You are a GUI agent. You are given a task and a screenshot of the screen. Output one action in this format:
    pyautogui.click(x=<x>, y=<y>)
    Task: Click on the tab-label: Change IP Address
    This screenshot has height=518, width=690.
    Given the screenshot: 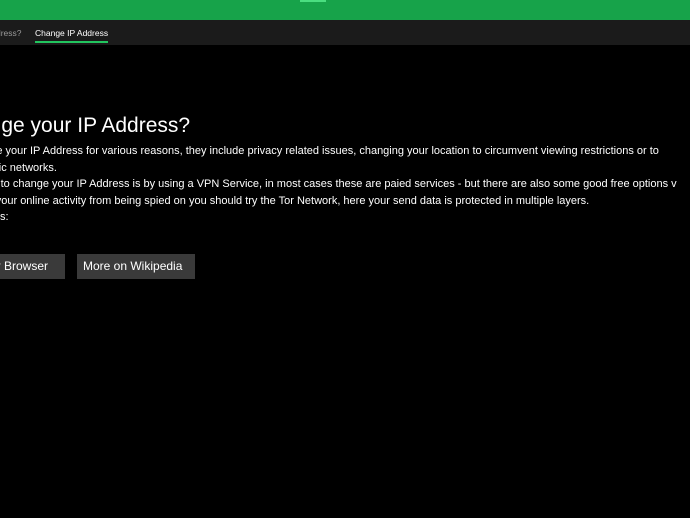 What is the action you would take?
    pyautogui.click(x=72, y=33)
    